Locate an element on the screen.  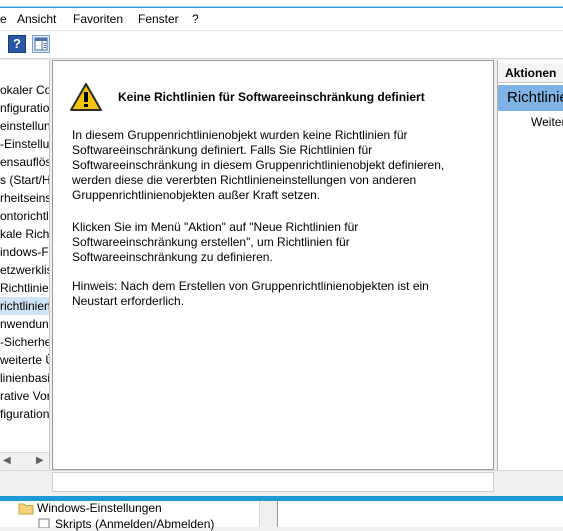
menu-item-ansicht: Ansicht is located at coordinates (36, 19).